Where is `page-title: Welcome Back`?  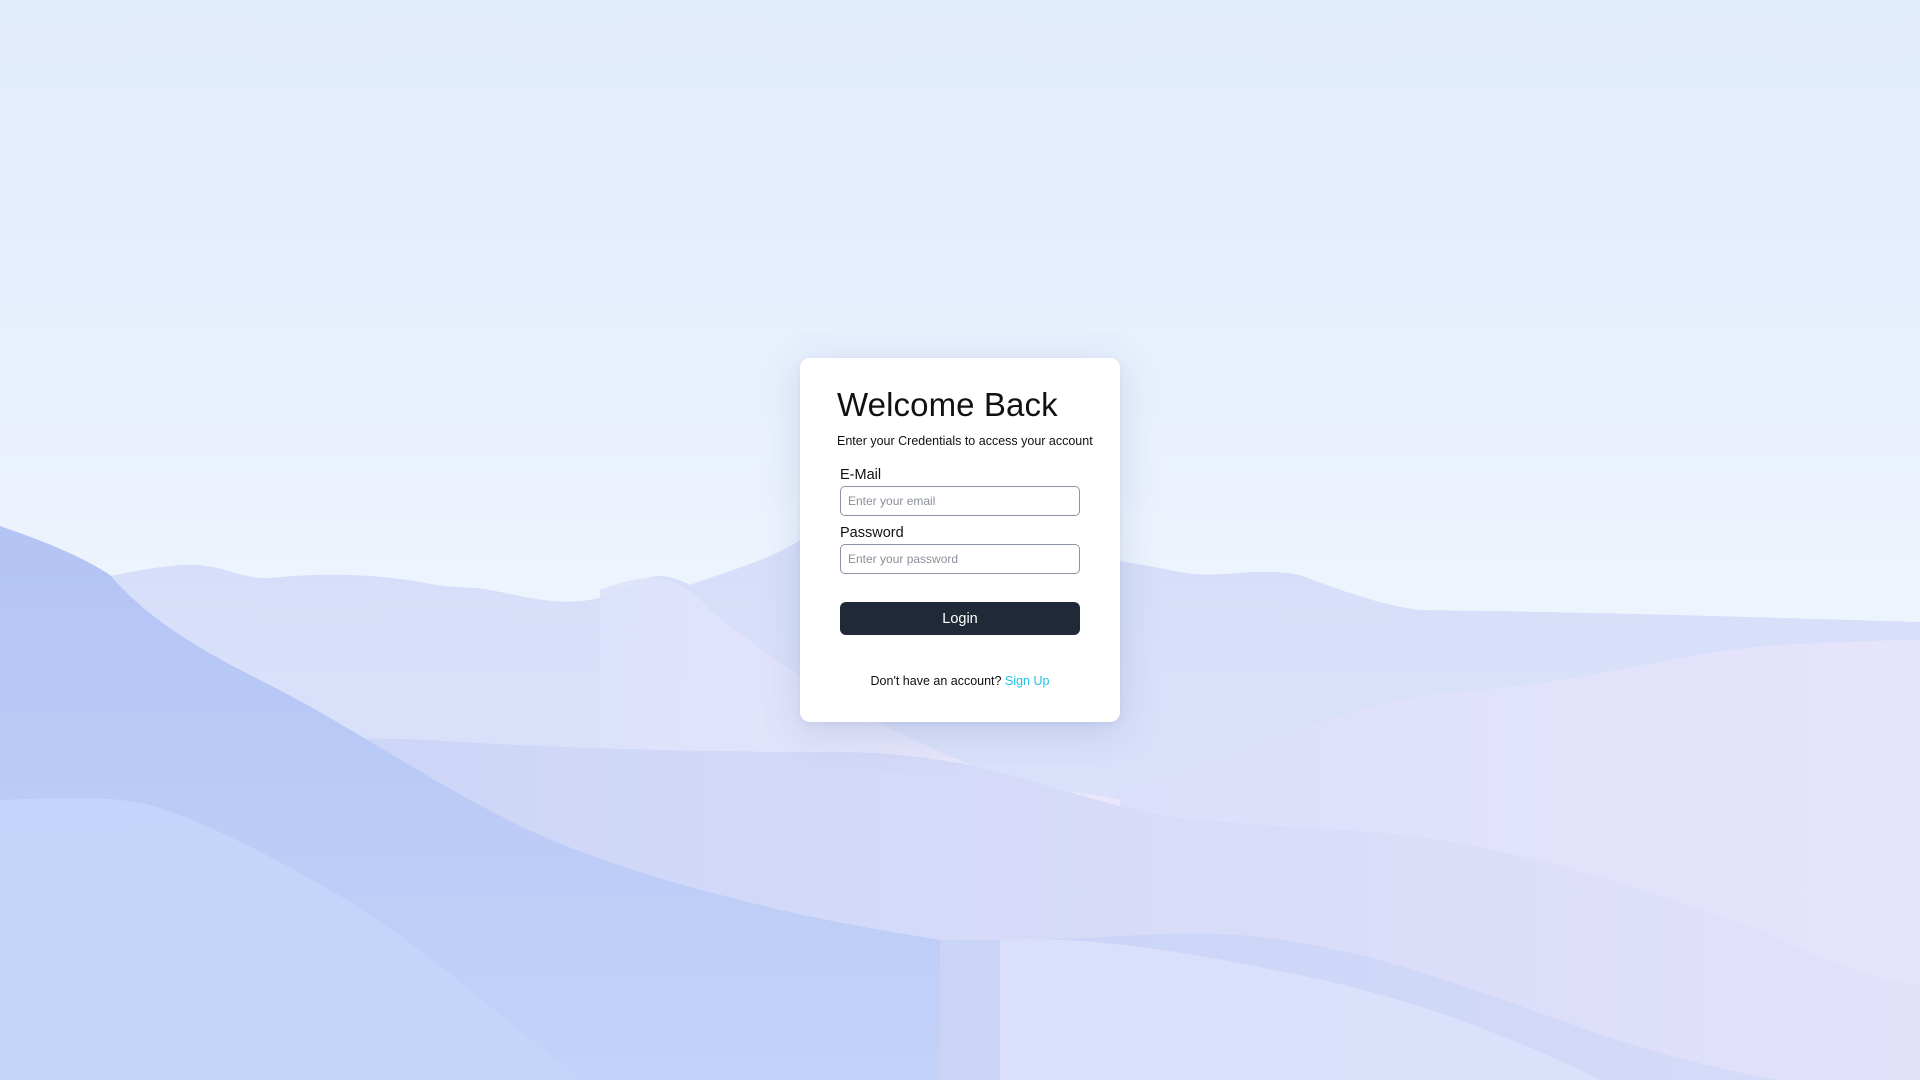
page-title: Welcome Back is located at coordinates (947, 404).